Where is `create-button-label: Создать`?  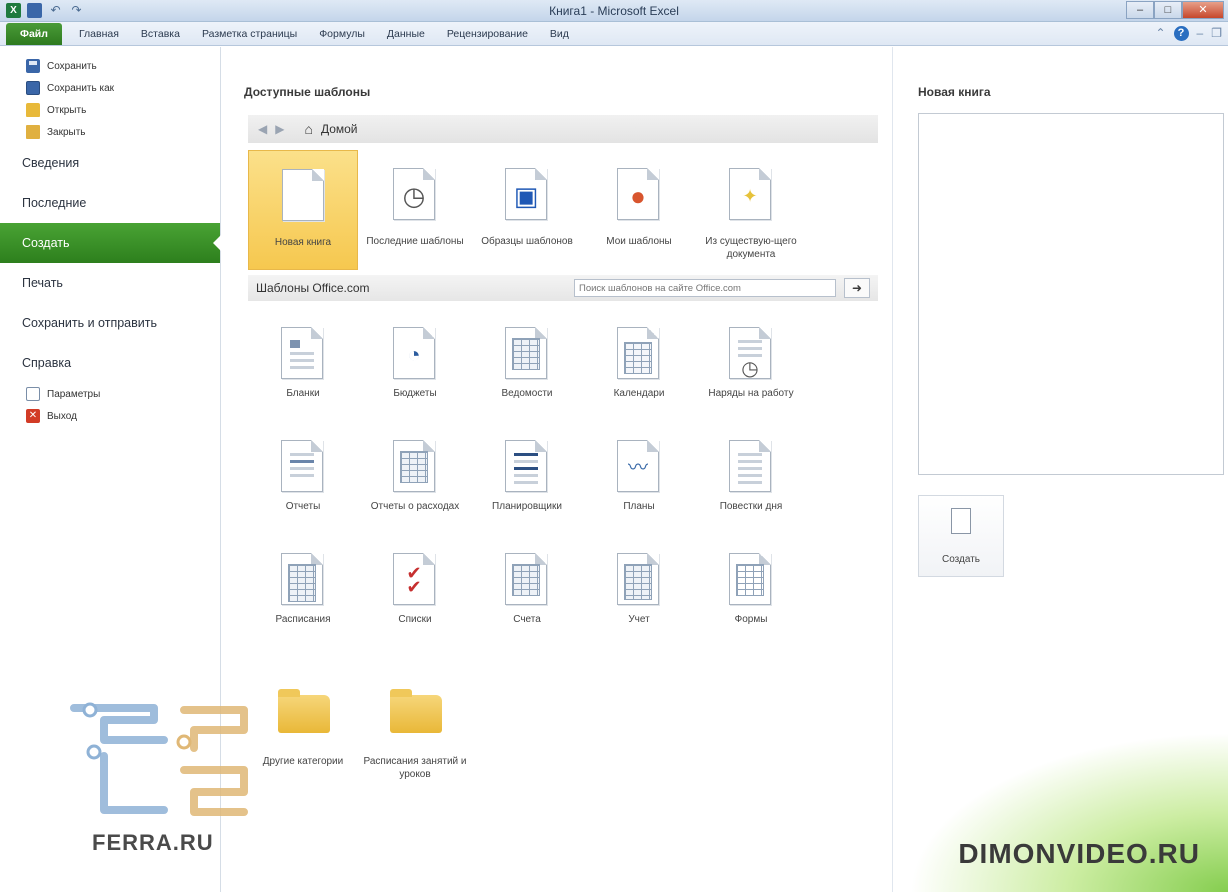
create-button-label: Создать is located at coordinates (960, 559).